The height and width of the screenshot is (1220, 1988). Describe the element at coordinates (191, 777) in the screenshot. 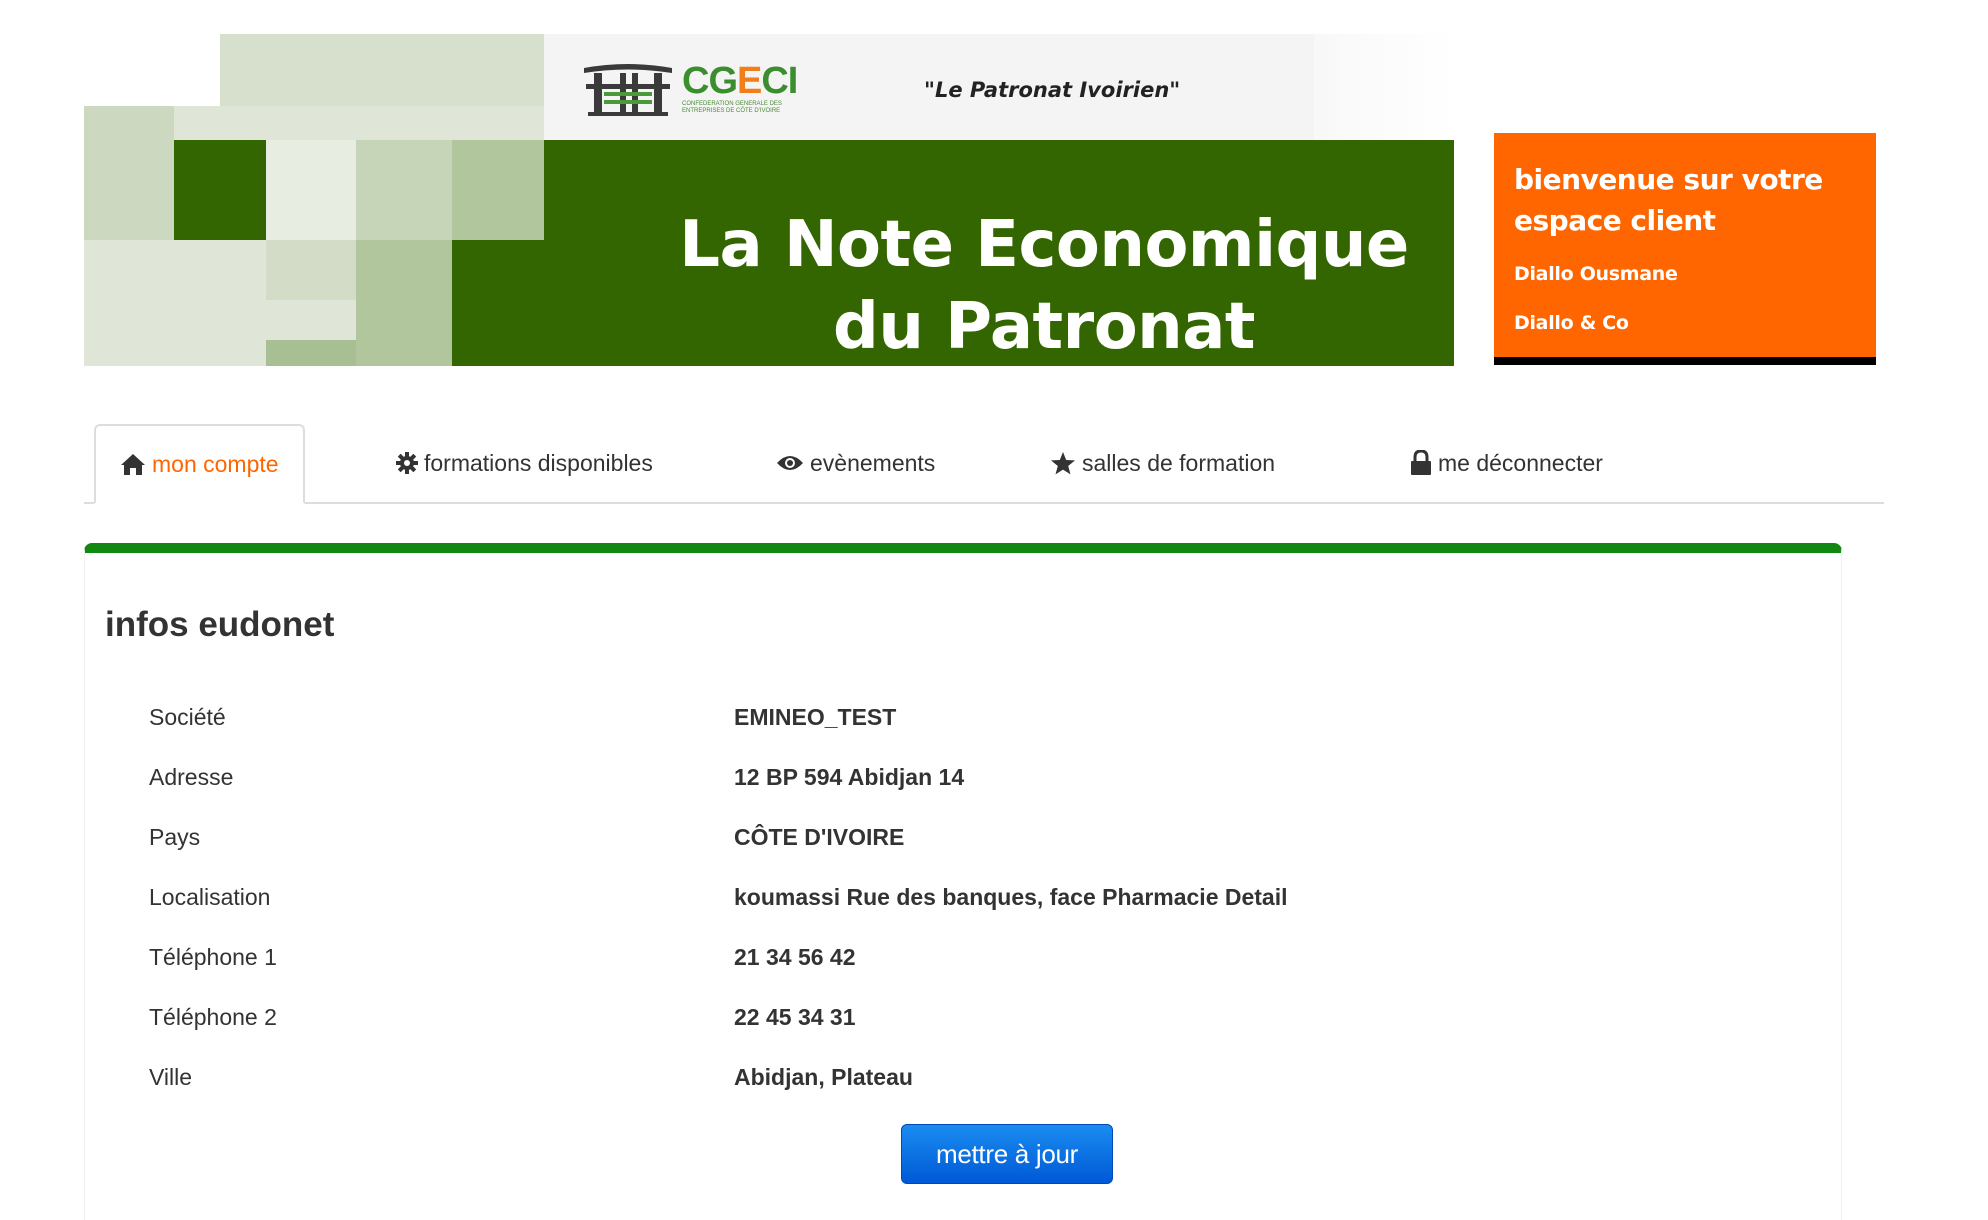

I see `info-label: Adresse` at that location.